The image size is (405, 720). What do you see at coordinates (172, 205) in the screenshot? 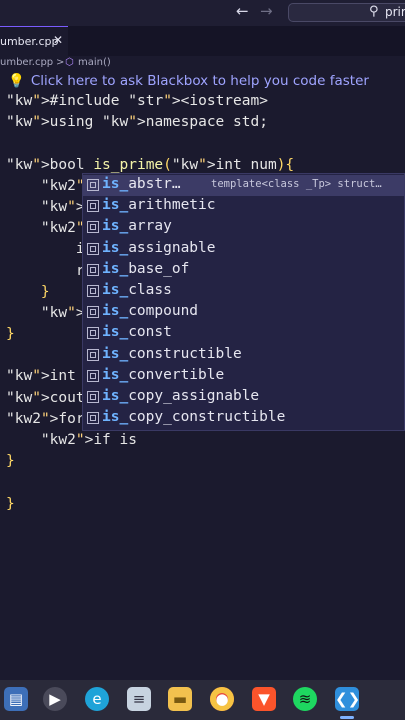
I see `suggestion-rest: arithmetic` at bounding box center [172, 205].